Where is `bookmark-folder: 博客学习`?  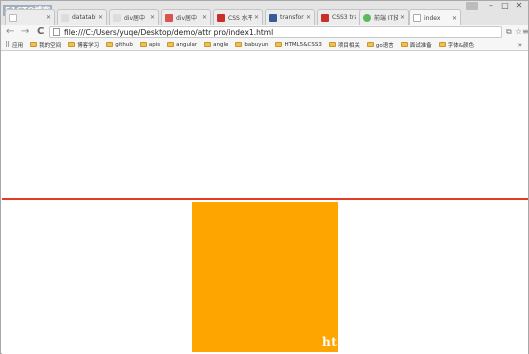 bookmark-folder: 博客学习 is located at coordinates (83, 45).